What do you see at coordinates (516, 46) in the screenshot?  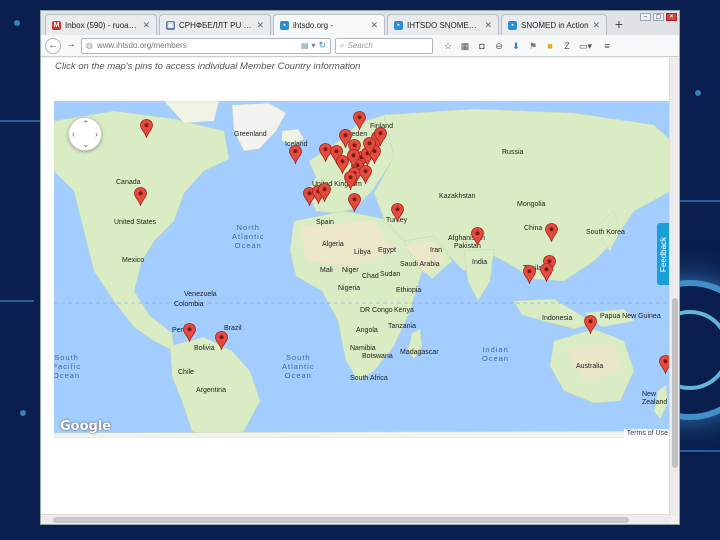 I see `download-icon: ⬇` at bounding box center [516, 46].